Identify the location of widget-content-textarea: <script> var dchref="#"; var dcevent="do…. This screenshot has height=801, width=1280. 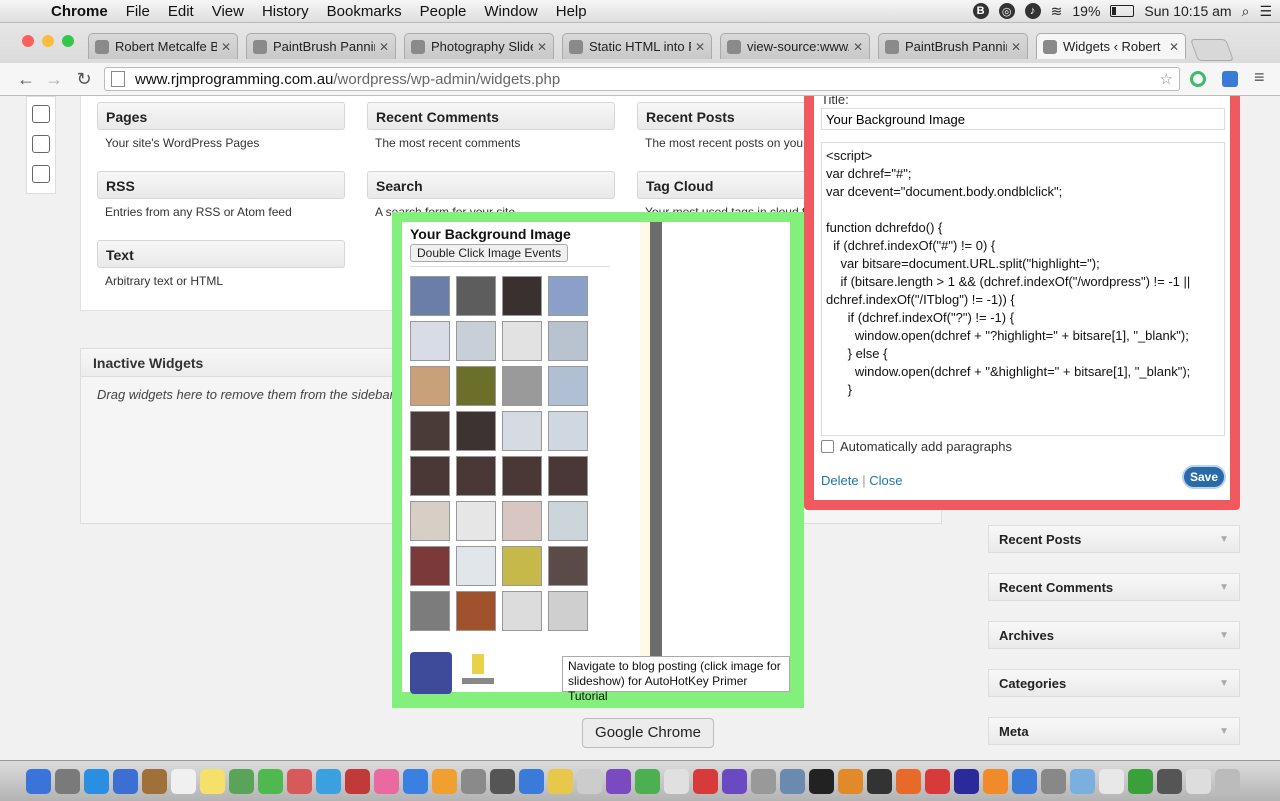
(1023, 289).